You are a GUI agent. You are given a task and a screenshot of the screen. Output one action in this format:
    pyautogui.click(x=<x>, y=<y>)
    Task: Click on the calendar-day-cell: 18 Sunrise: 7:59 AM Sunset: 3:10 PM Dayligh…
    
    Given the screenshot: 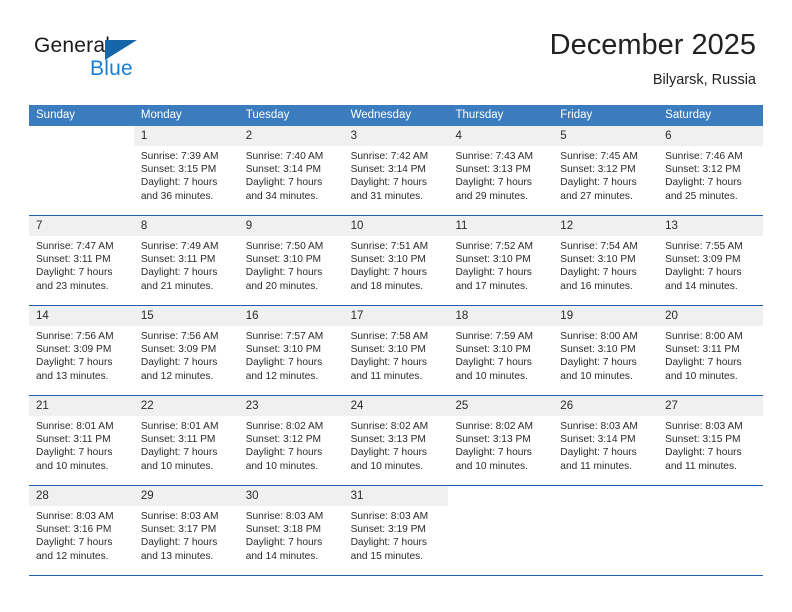 What is the action you would take?
    pyautogui.click(x=501, y=350)
    